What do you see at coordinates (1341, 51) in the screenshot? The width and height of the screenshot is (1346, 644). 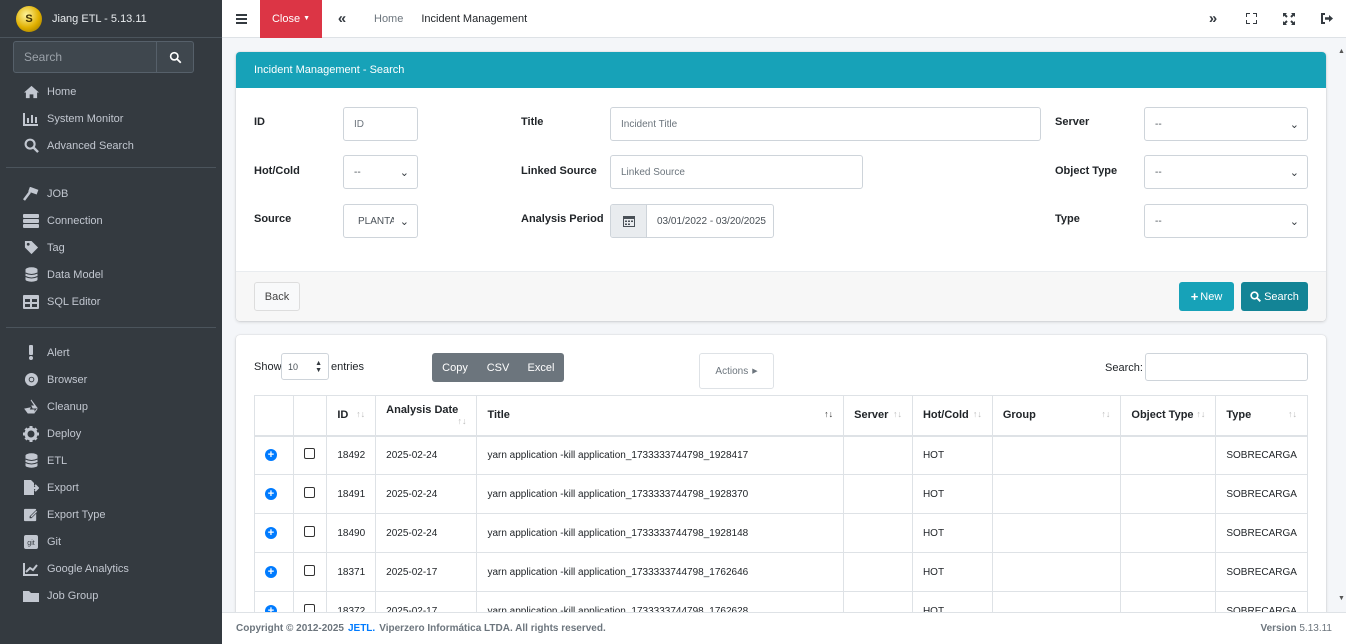 I see `scroll-up-arrow-icon: ▲` at bounding box center [1341, 51].